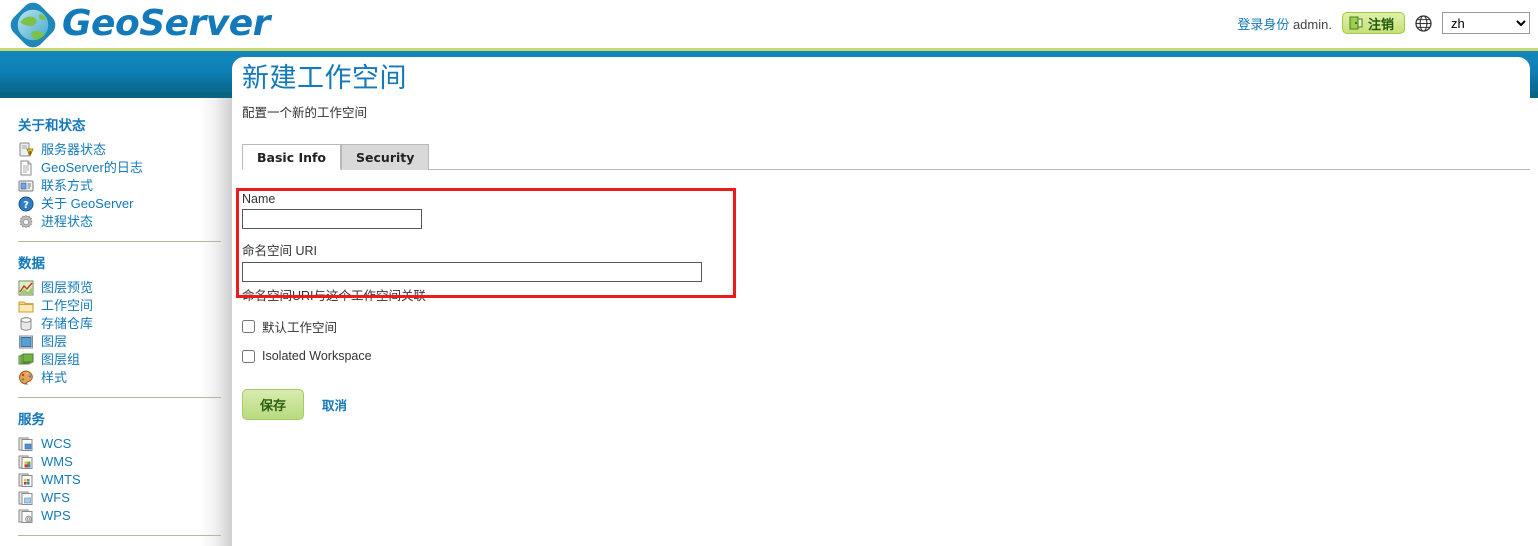  I want to click on sidebar-item-about-geoserver: ? 关于 GeoServer, so click(120, 204).